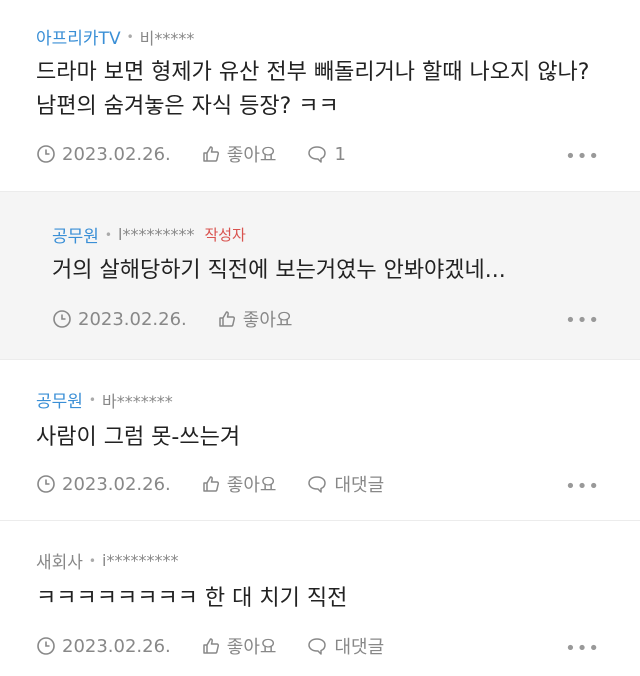 Image resolution: width=640 pixels, height=676 pixels. Describe the element at coordinates (156, 234) in the screenshot. I see `comment-username: l*********` at that location.